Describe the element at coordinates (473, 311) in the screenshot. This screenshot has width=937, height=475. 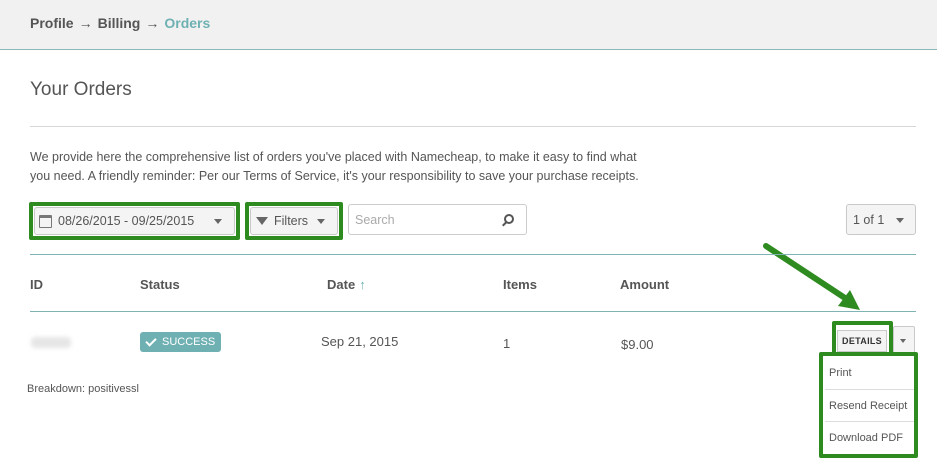
I see `table-header-divider` at that location.